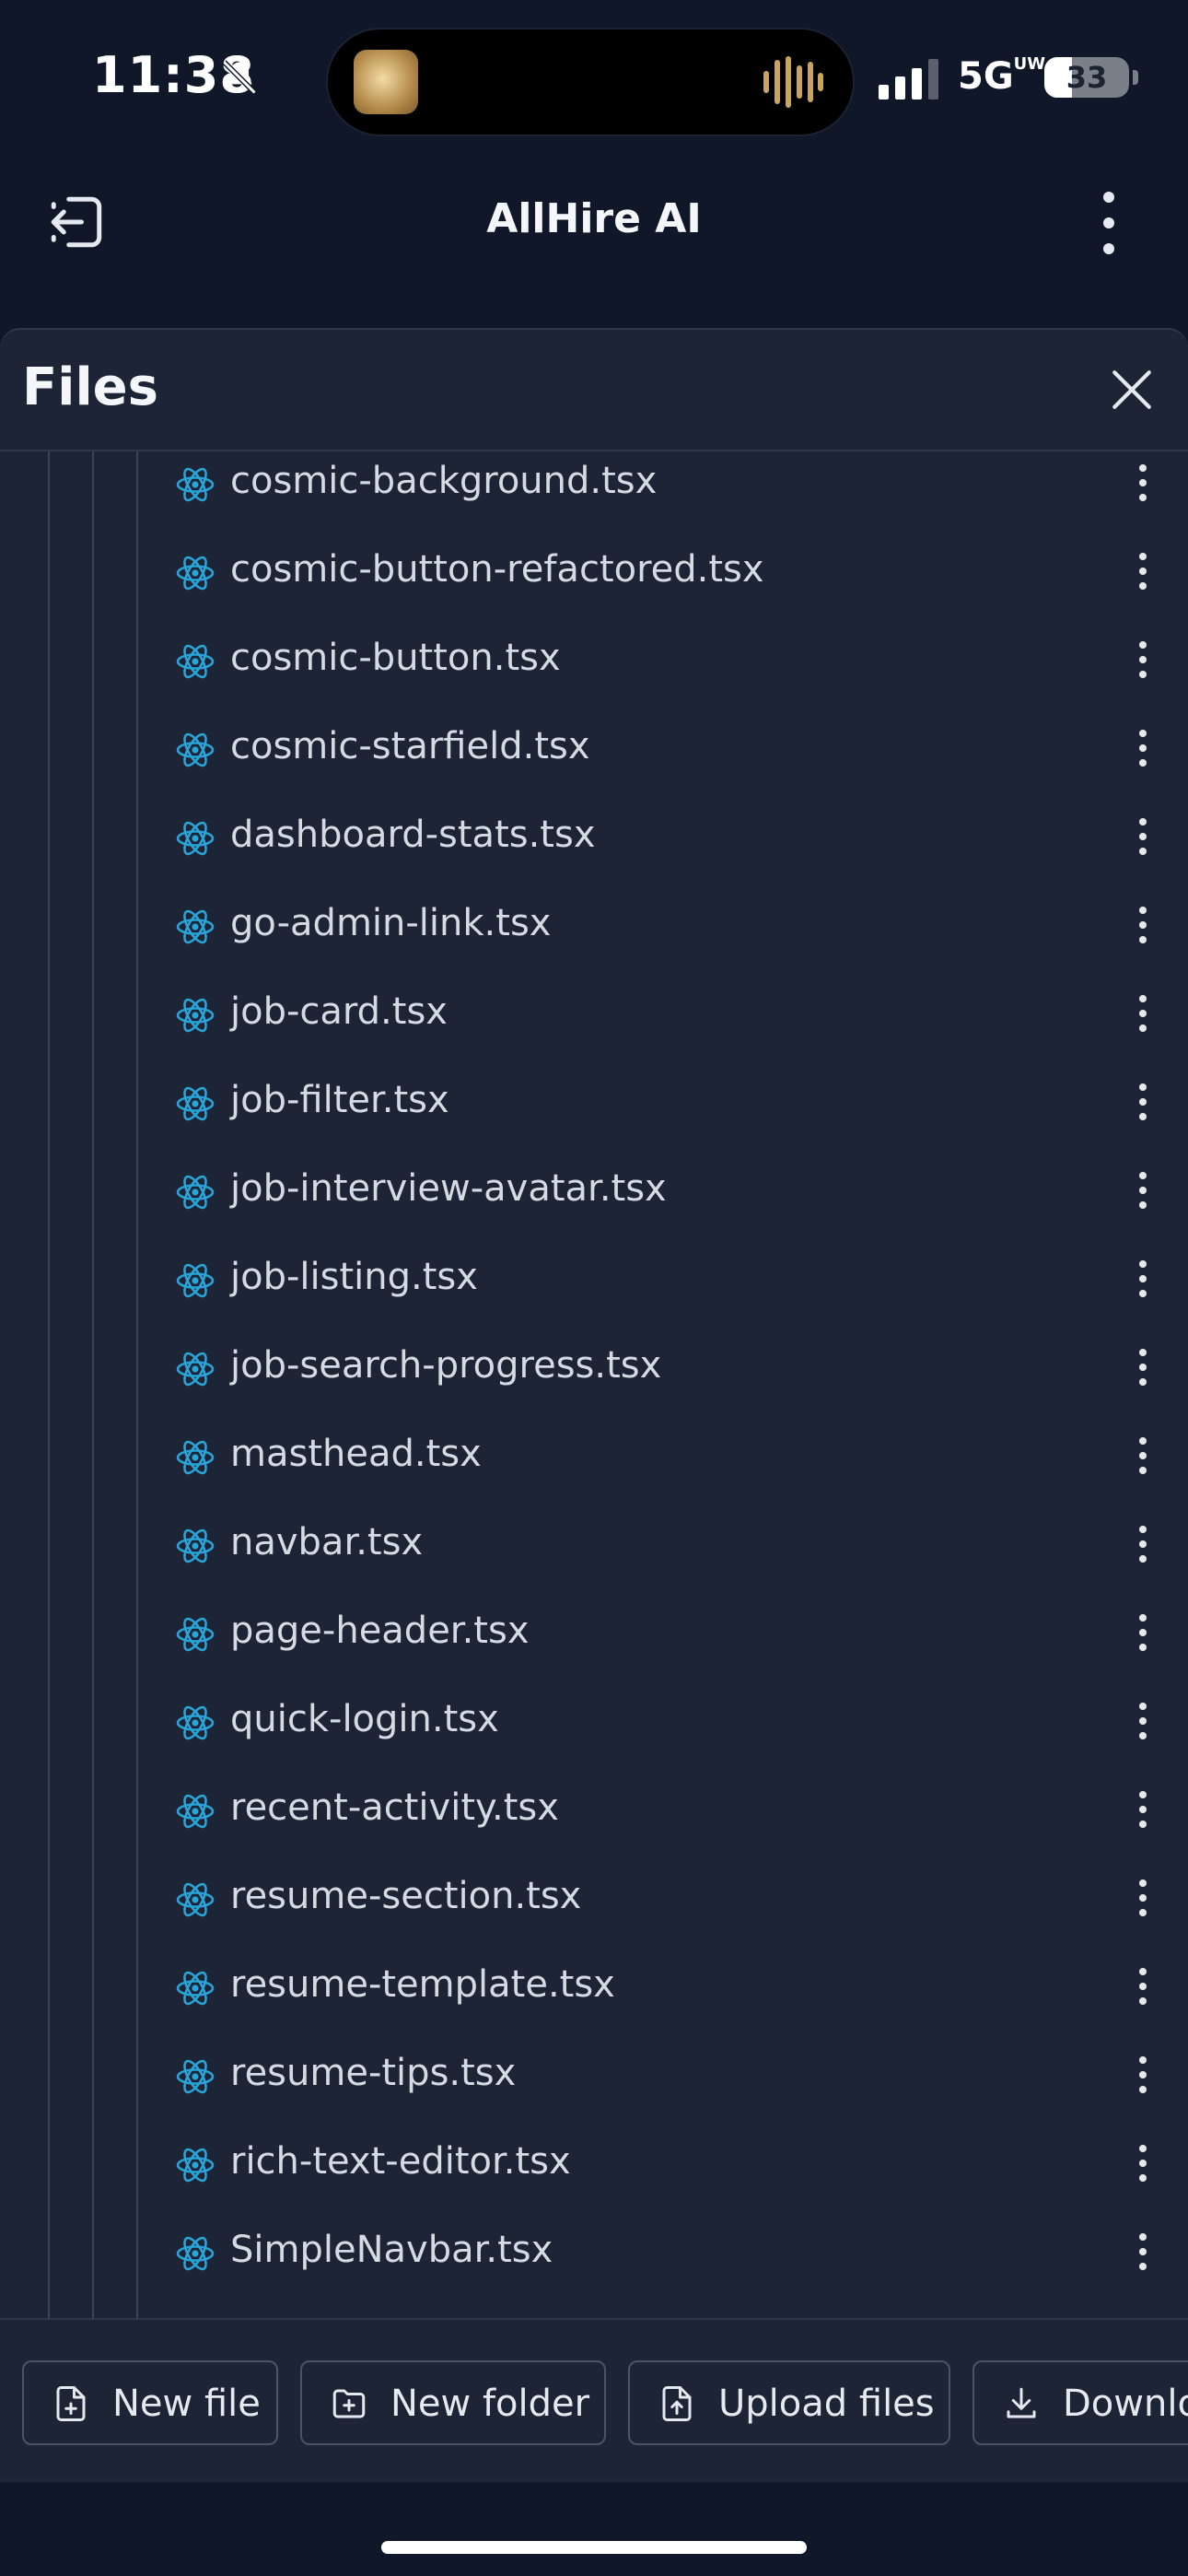 This screenshot has width=1188, height=2576. Describe the element at coordinates (391, 923) in the screenshot. I see `file-name: go-admin-link.tsx` at that location.